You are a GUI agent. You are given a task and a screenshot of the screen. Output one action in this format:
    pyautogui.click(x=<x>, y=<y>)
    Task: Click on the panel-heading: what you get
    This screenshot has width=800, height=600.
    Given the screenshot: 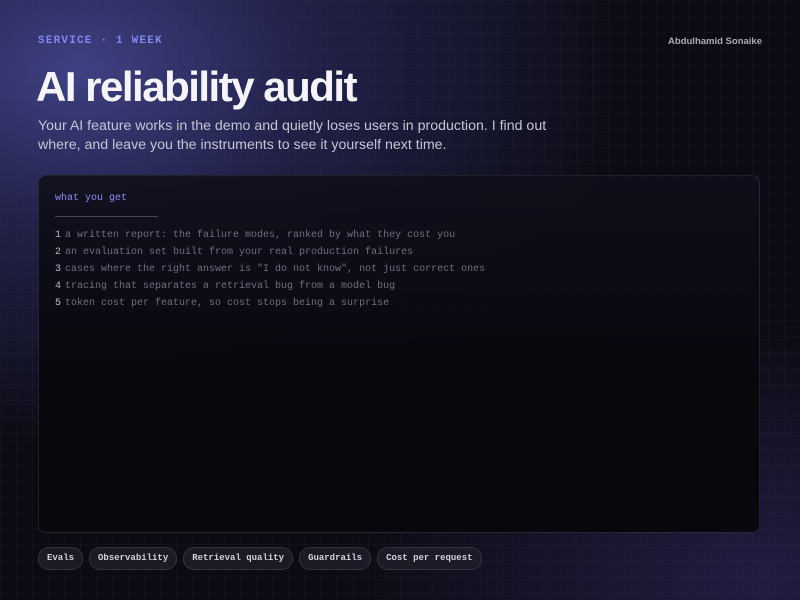 What is the action you would take?
    pyautogui.click(x=91, y=198)
    